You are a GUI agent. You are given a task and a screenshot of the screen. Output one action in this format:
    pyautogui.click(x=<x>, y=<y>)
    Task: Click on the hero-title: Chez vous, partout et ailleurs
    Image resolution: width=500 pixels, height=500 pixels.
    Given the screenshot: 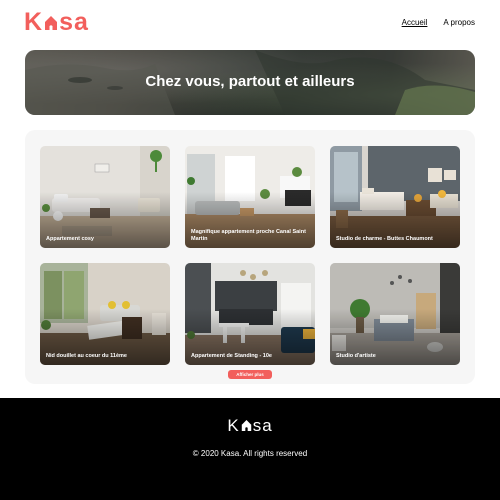 What is the action you would take?
    pyautogui.click(x=250, y=81)
    